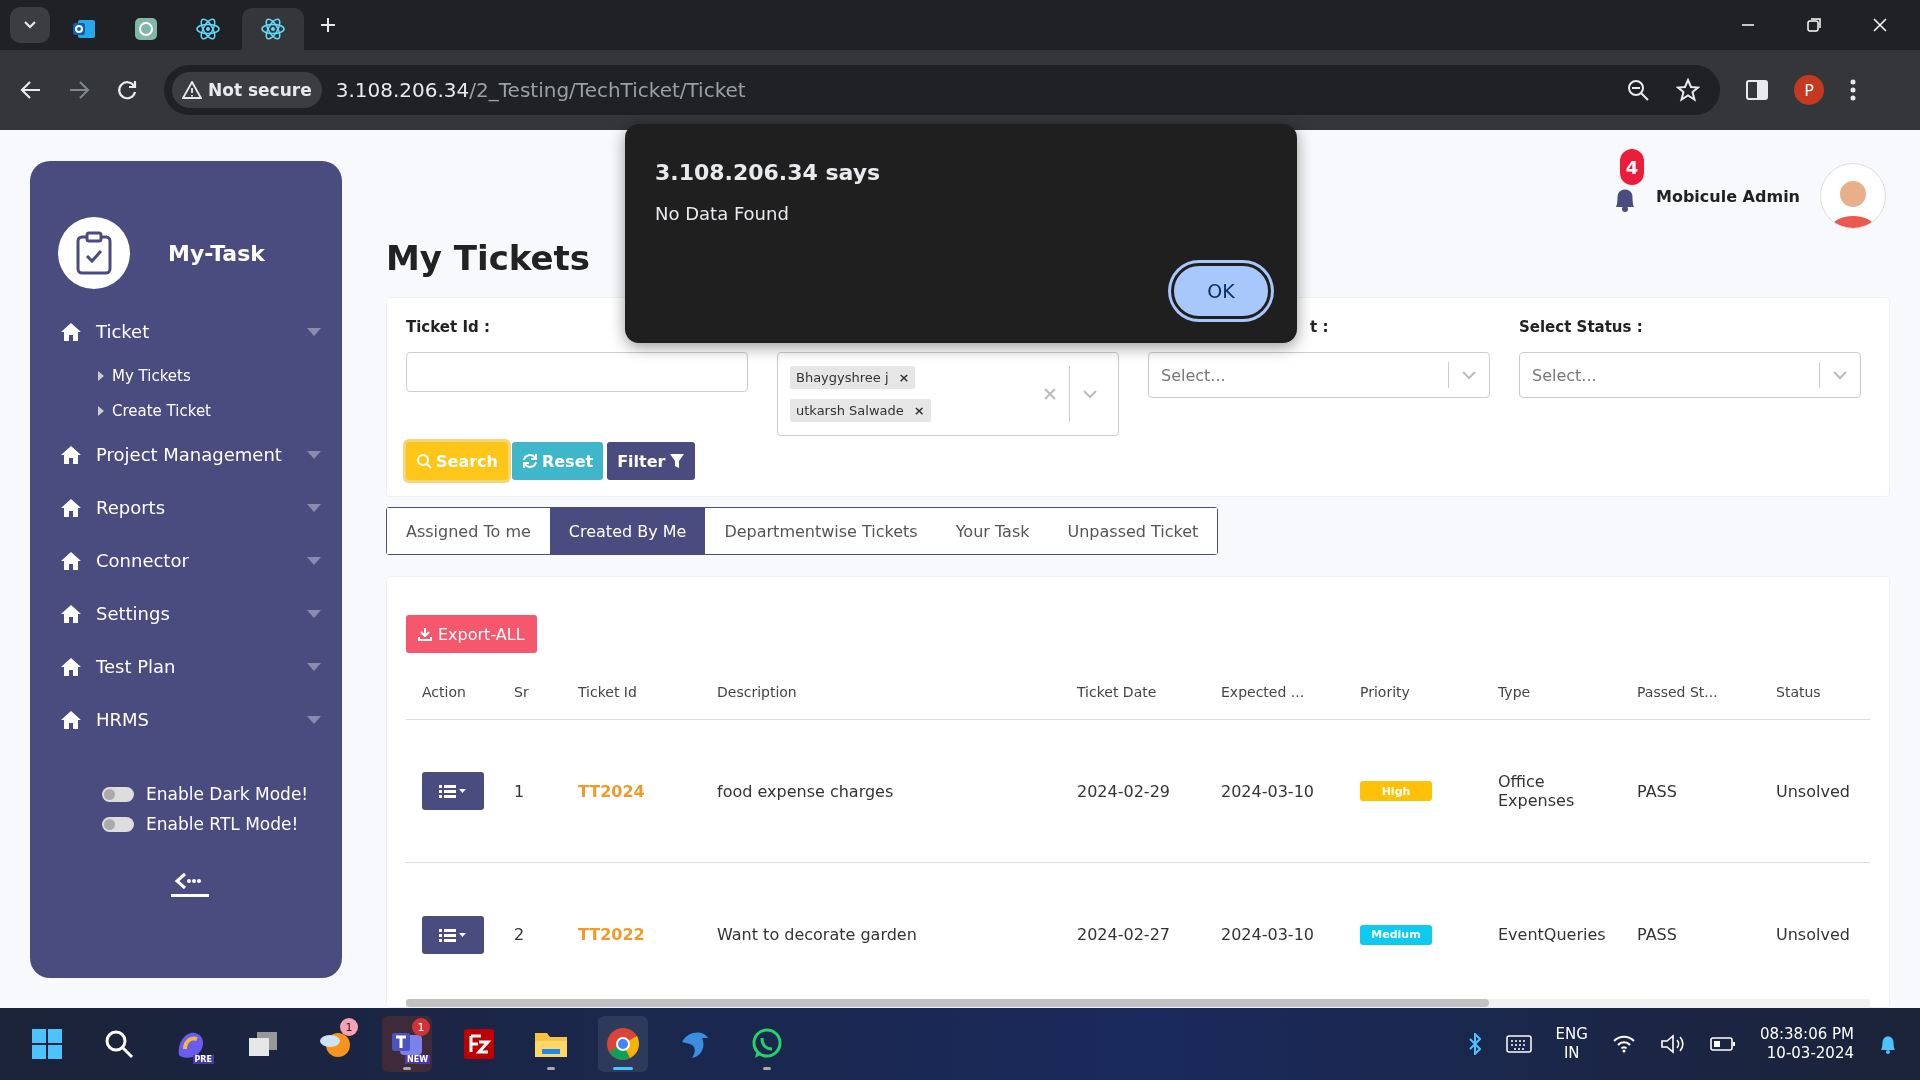 The height and width of the screenshot is (1080, 1920). What do you see at coordinates (1221, 291) in the screenshot?
I see `ok-button: OK` at bounding box center [1221, 291].